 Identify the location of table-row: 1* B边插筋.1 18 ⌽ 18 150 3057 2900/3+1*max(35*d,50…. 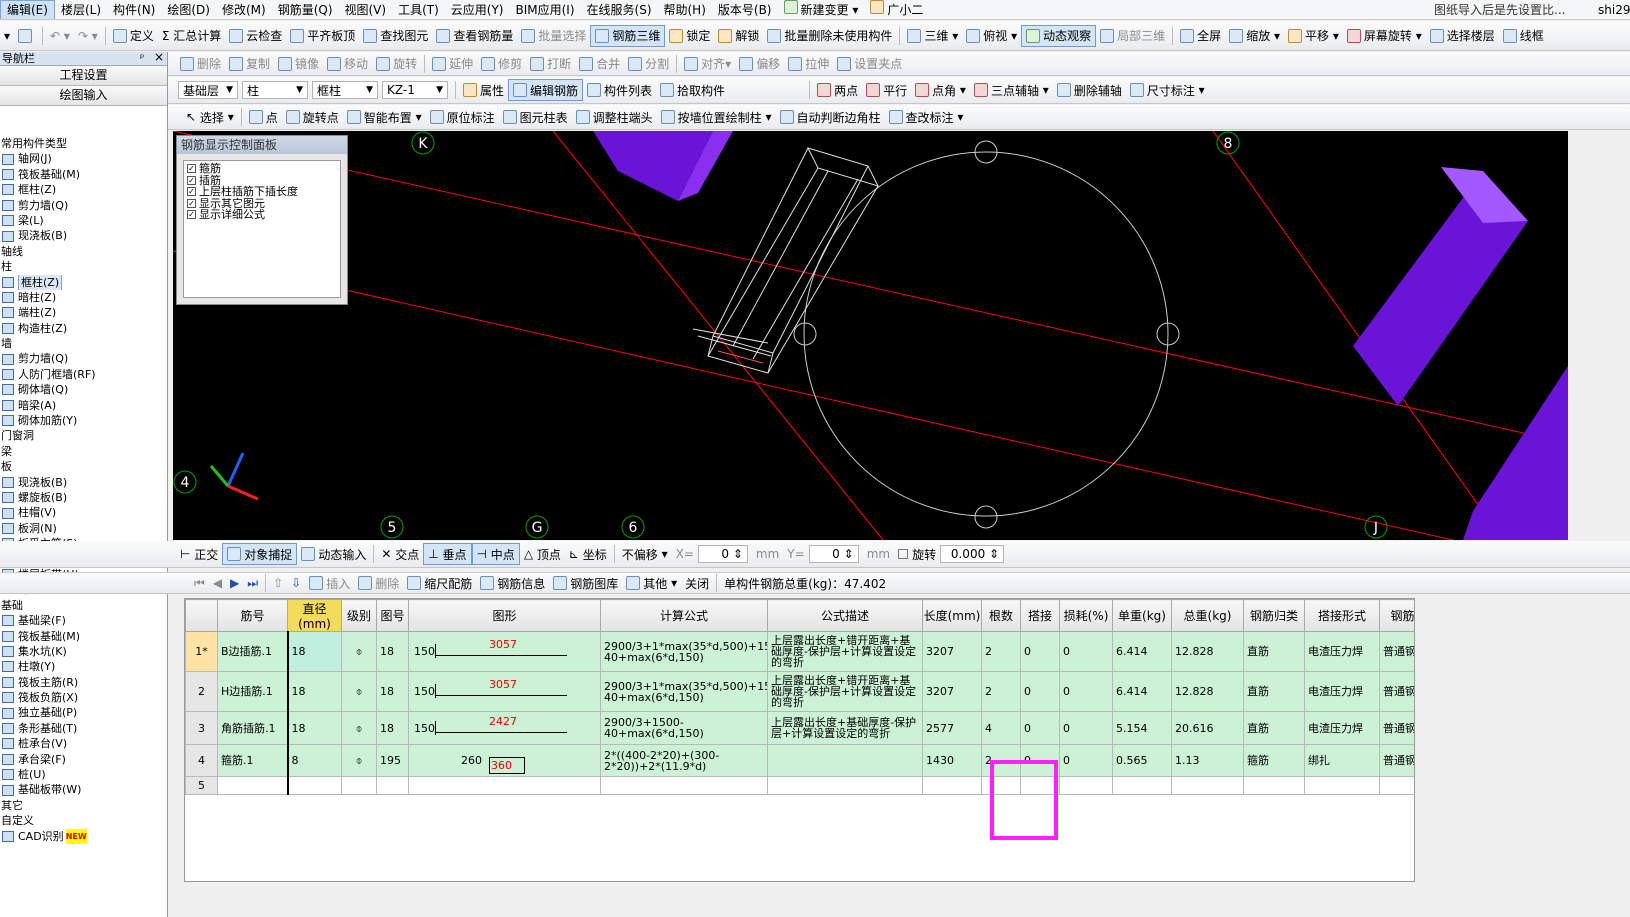
(799, 651).